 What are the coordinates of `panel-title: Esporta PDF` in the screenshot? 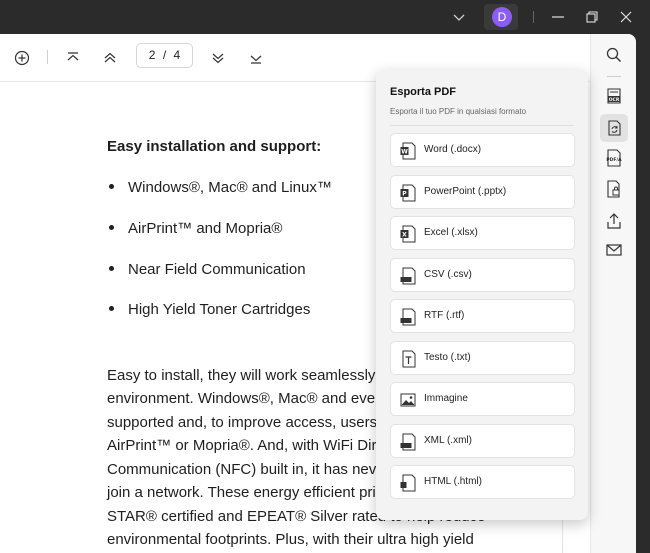 It's located at (423, 92).